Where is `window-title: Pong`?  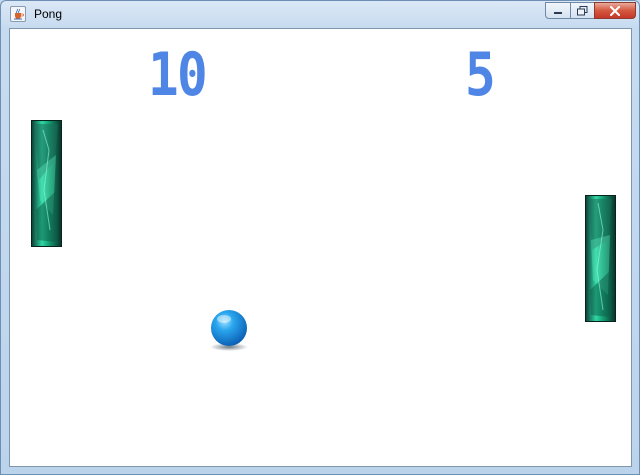 window-title: Pong is located at coordinates (48, 14).